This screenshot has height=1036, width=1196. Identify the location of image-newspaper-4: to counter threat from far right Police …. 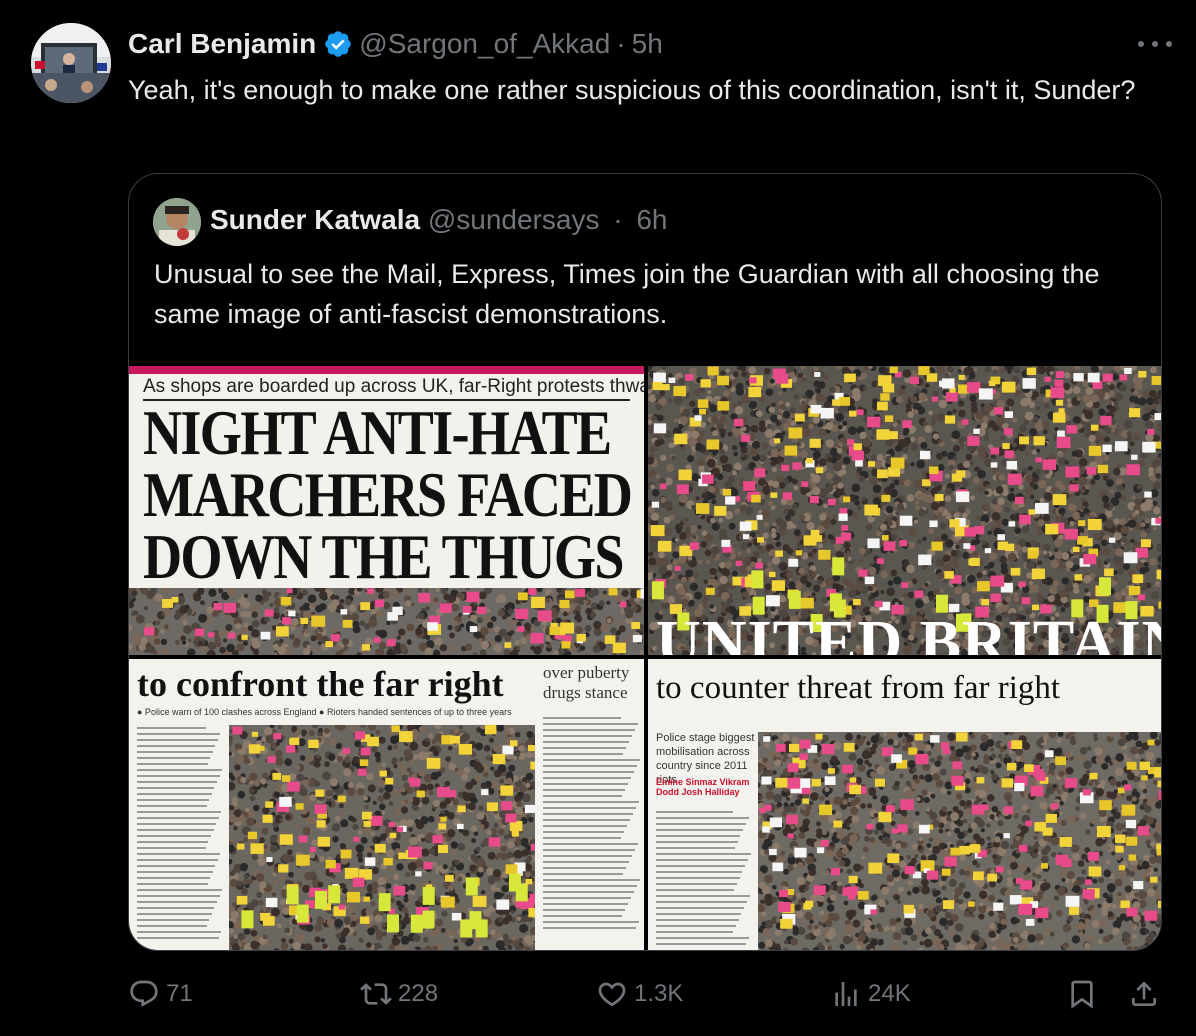
(904, 804).